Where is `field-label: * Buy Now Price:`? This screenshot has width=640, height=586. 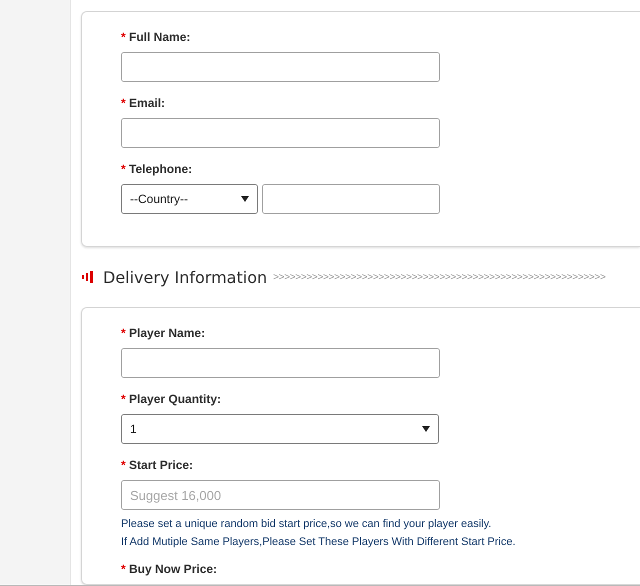 field-label: * Buy Now Price: is located at coordinates (169, 569).